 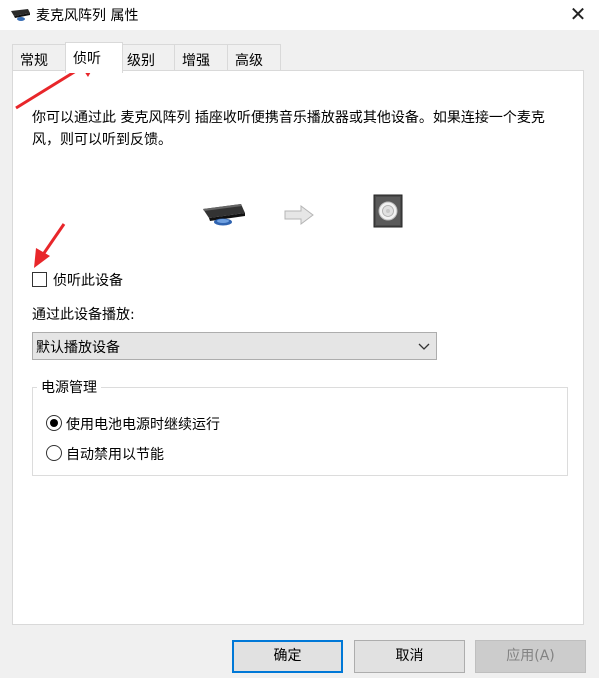 What do you see at coordinates (388, 211) in the screenshot?
I see `speaker-icon` at bounding box center [388, 211].